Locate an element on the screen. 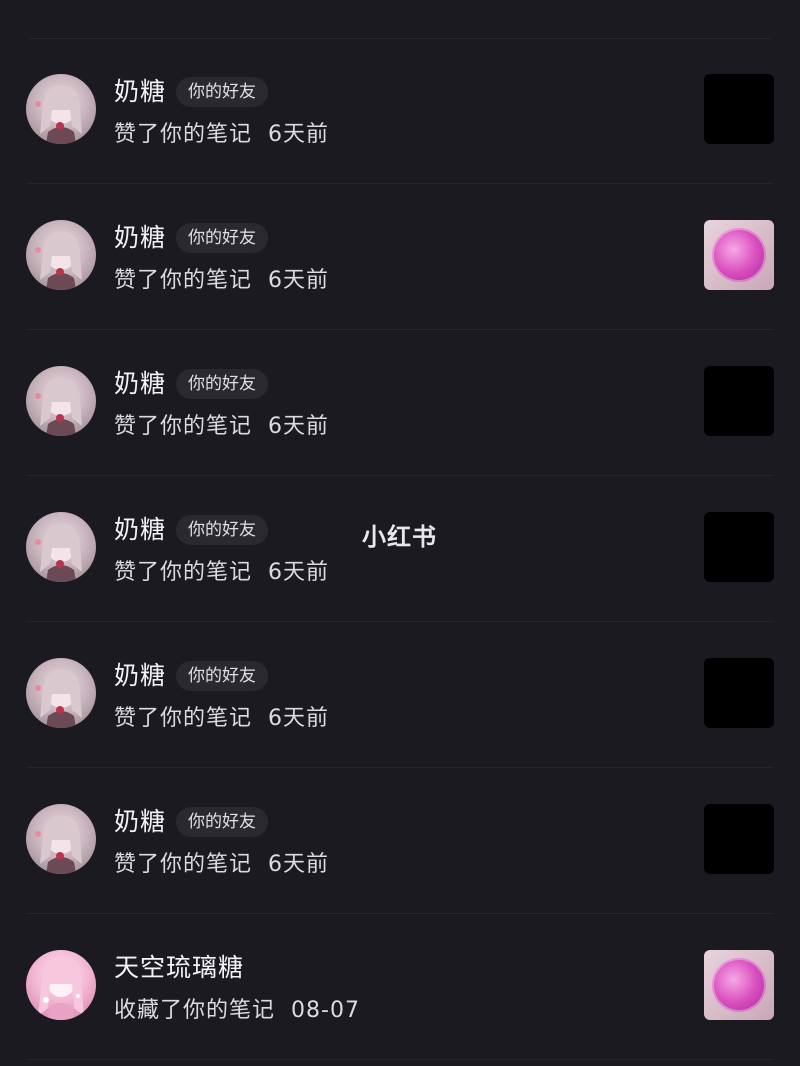 The width and height of the screenshot is (800, 1066). notification-row: 天空琉璃糖 收藏了你的笔记 08-07 is located at coordinates (400, 987).